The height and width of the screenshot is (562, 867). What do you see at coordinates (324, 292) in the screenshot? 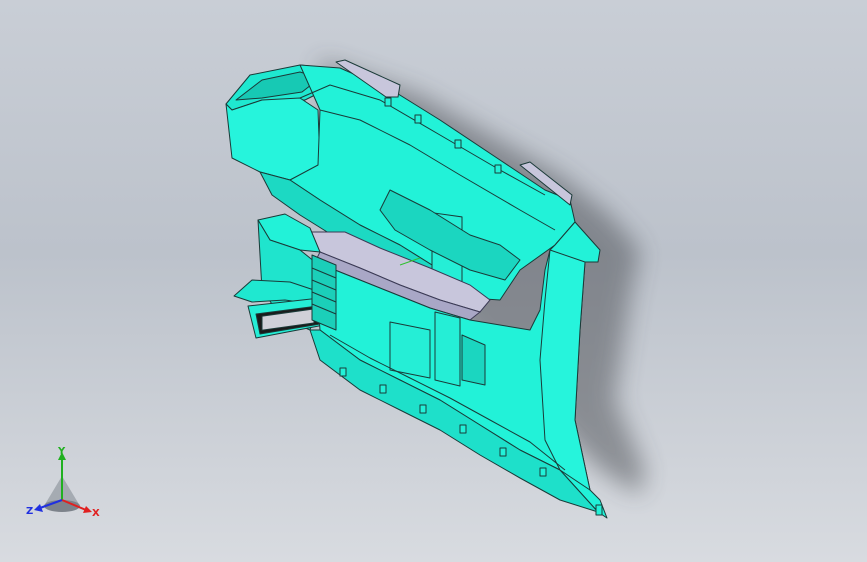
I see `vent-slats` at bounding box center [324, 292].